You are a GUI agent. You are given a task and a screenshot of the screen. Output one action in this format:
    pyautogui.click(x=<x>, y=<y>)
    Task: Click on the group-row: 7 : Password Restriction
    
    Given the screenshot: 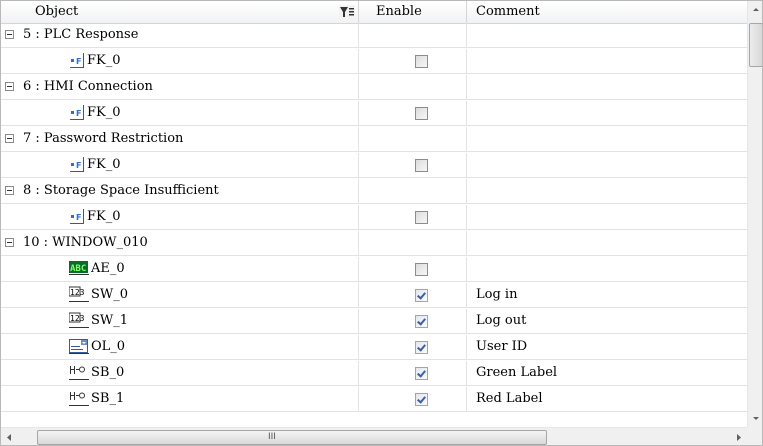 What is the action you would take?
    pyautogui.click(x=374, y=139)
    